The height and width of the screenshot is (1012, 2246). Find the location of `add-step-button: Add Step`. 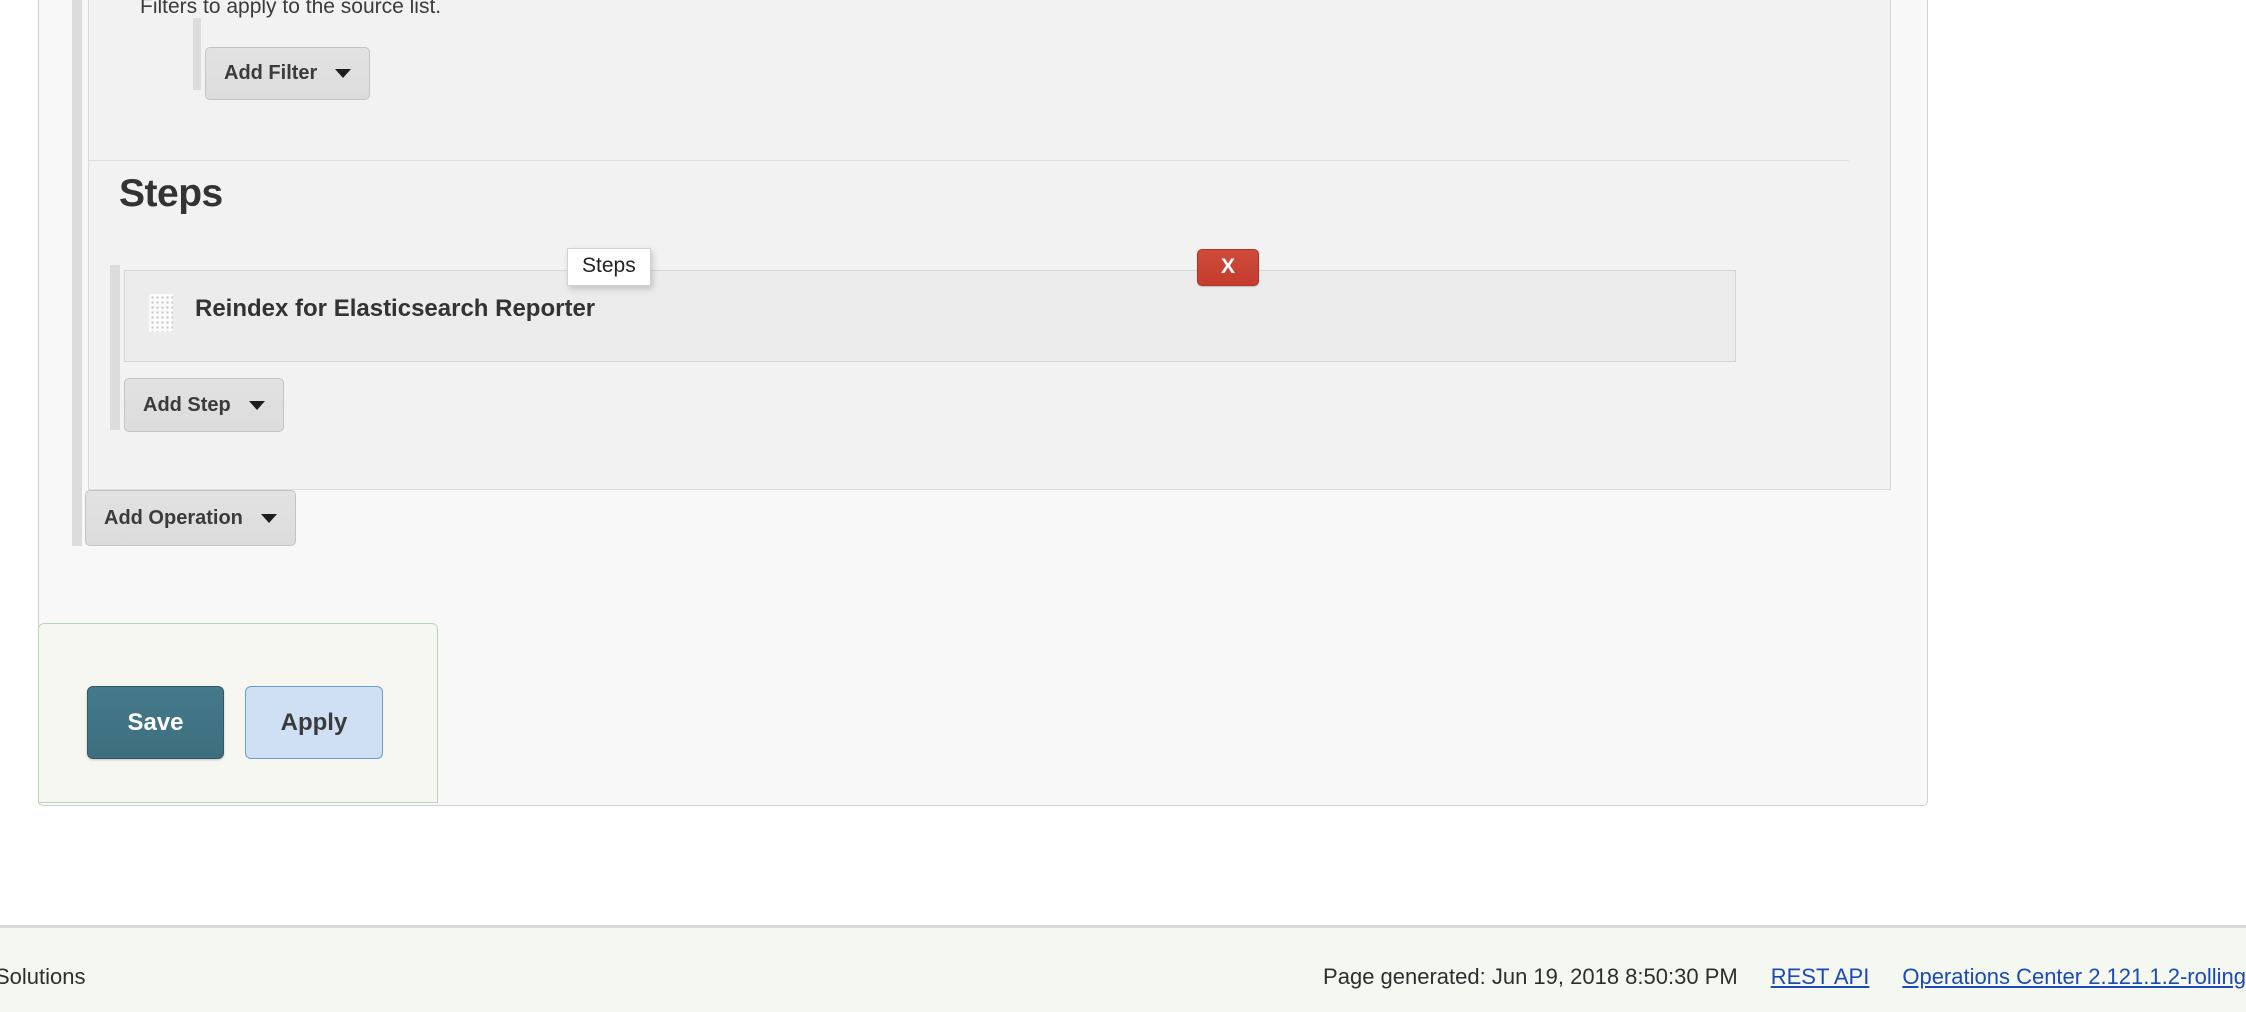

add-step-button: Add Step is located at coordinates (204, 405).